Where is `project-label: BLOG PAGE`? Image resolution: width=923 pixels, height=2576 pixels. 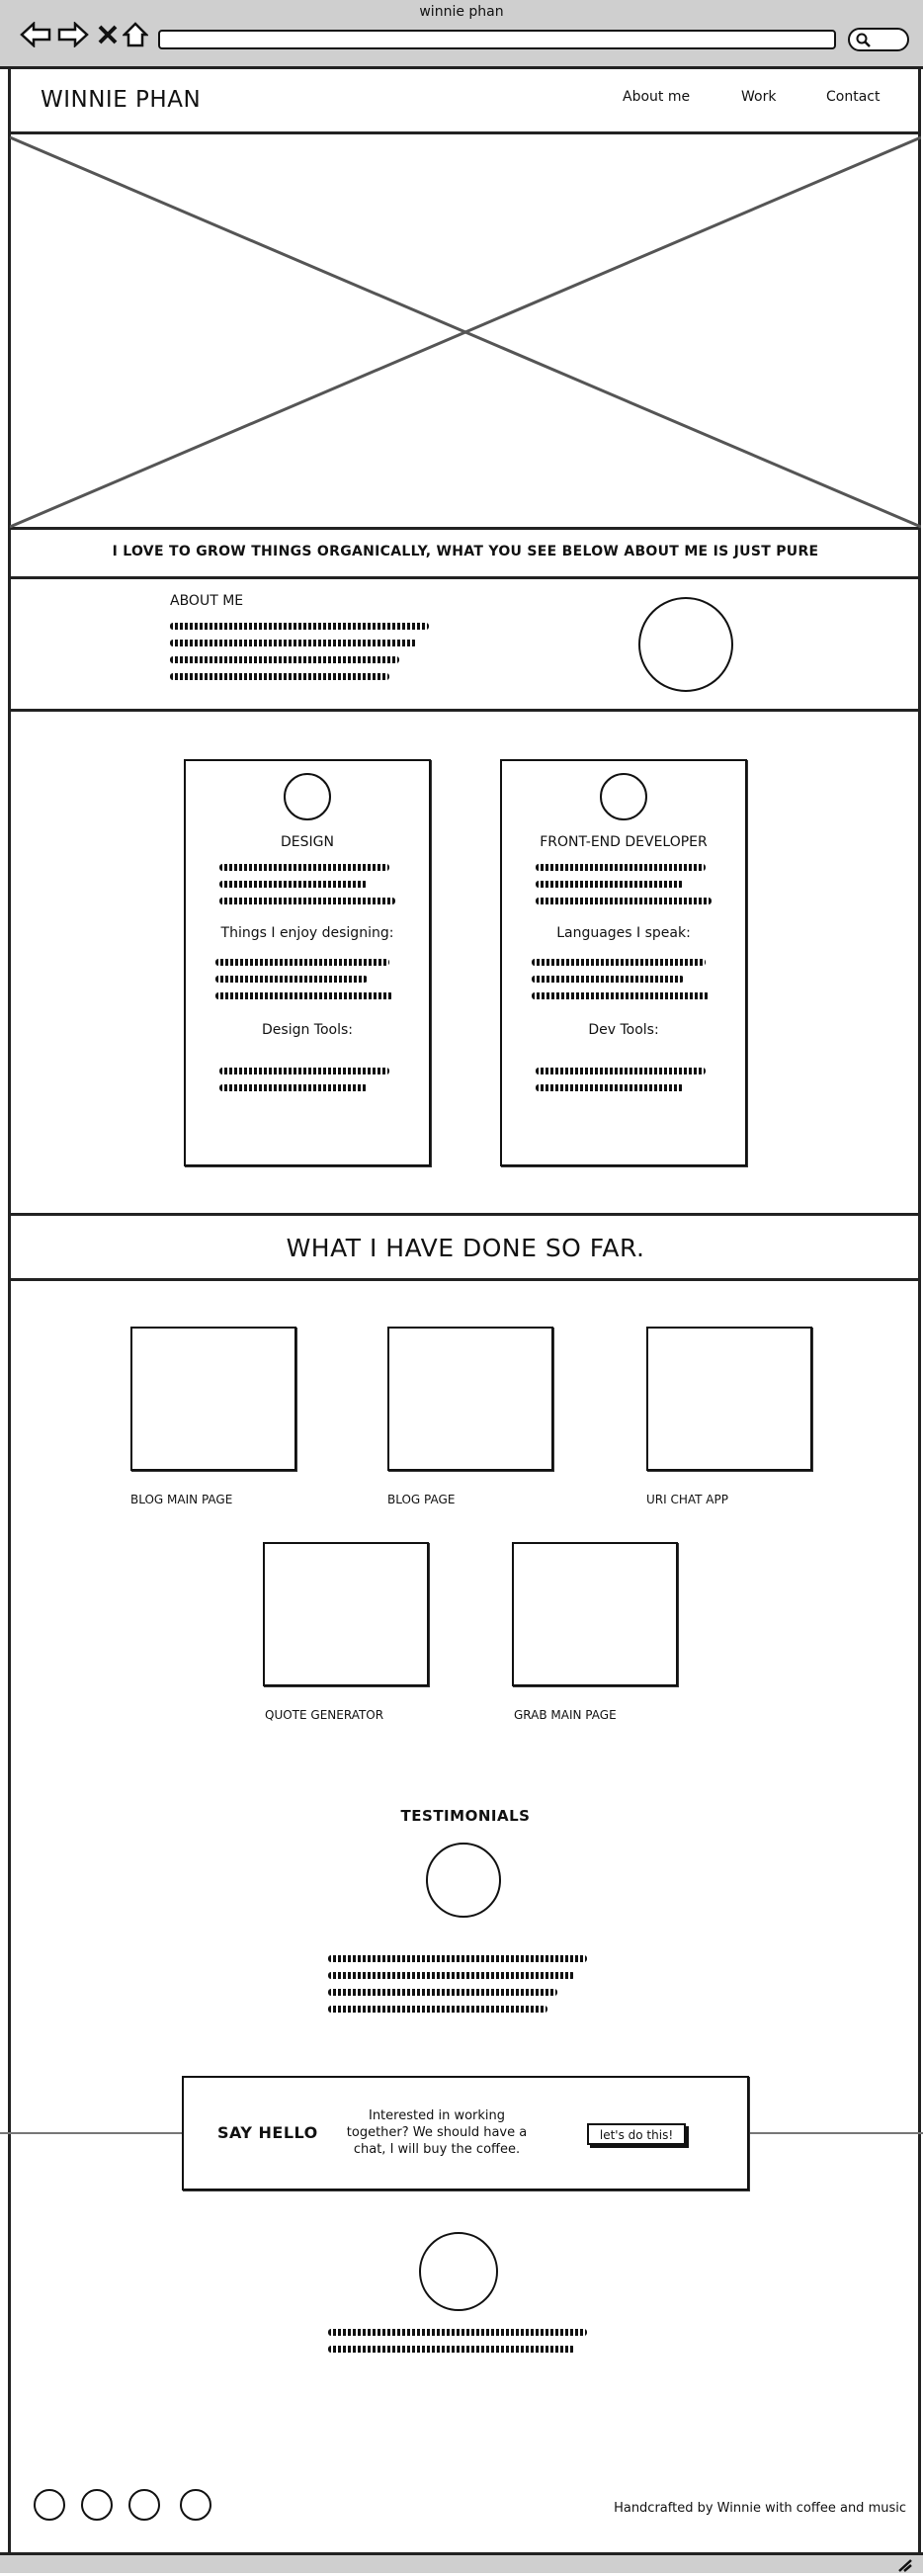 project-label: BLOG PAGE is located at coordinates (421, 1499).